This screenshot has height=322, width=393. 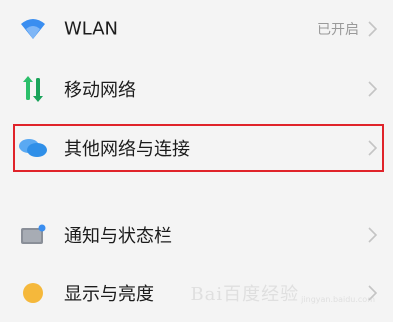 What do you see at coordinates (338, 30) in the screenshot?
I see `wlan-status: 已开启` at bounding box center [338, 30].